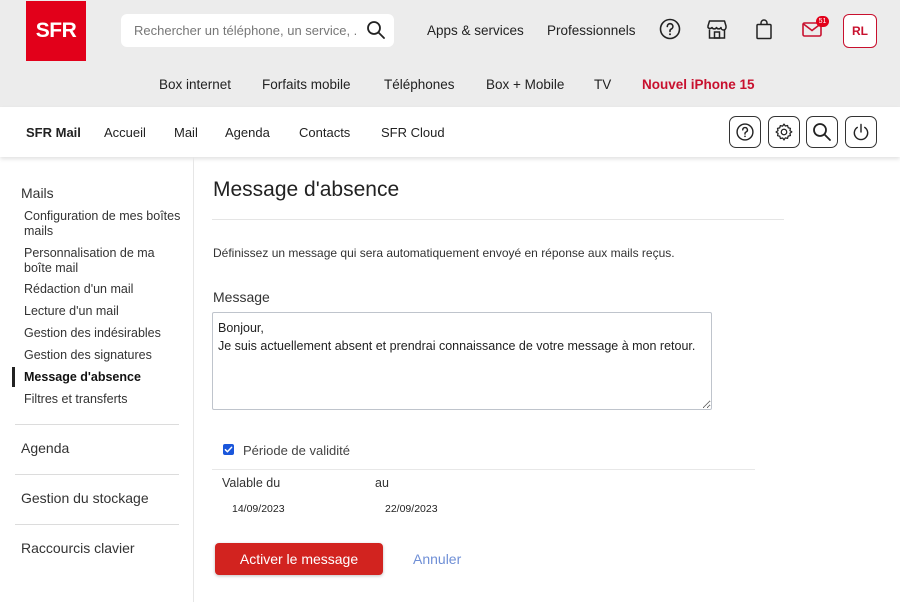 The height and width of the screenshot is (602, 900). Describe the element at coordinates (419, 84) in the screenshot. I see `nav-telephones: Téléphones` at that location.